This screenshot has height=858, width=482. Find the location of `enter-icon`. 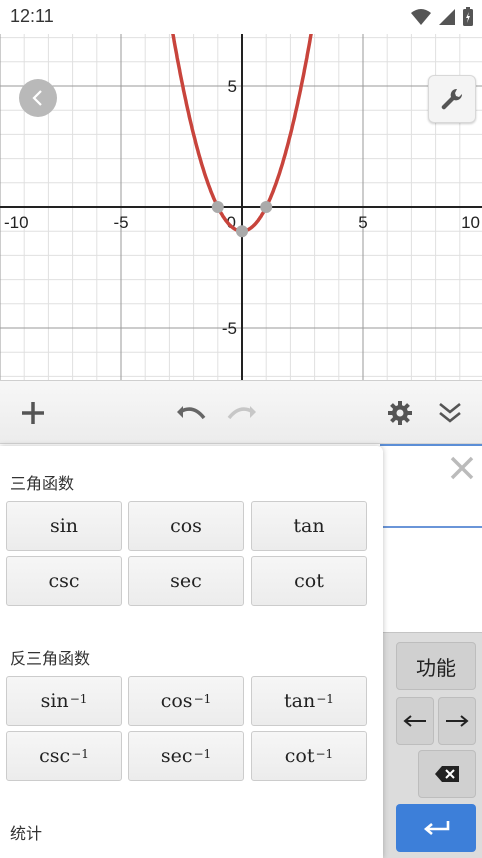

enter-icon is located at coordinates (436, 828).